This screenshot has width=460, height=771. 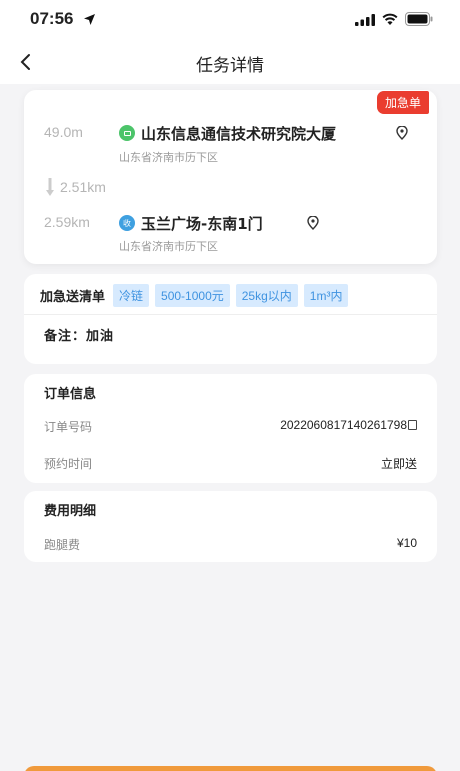 What do you see at coordinates (52, 18) in the screenshot?
I see `status-time: 07:56` at bounding box center [52, 18].